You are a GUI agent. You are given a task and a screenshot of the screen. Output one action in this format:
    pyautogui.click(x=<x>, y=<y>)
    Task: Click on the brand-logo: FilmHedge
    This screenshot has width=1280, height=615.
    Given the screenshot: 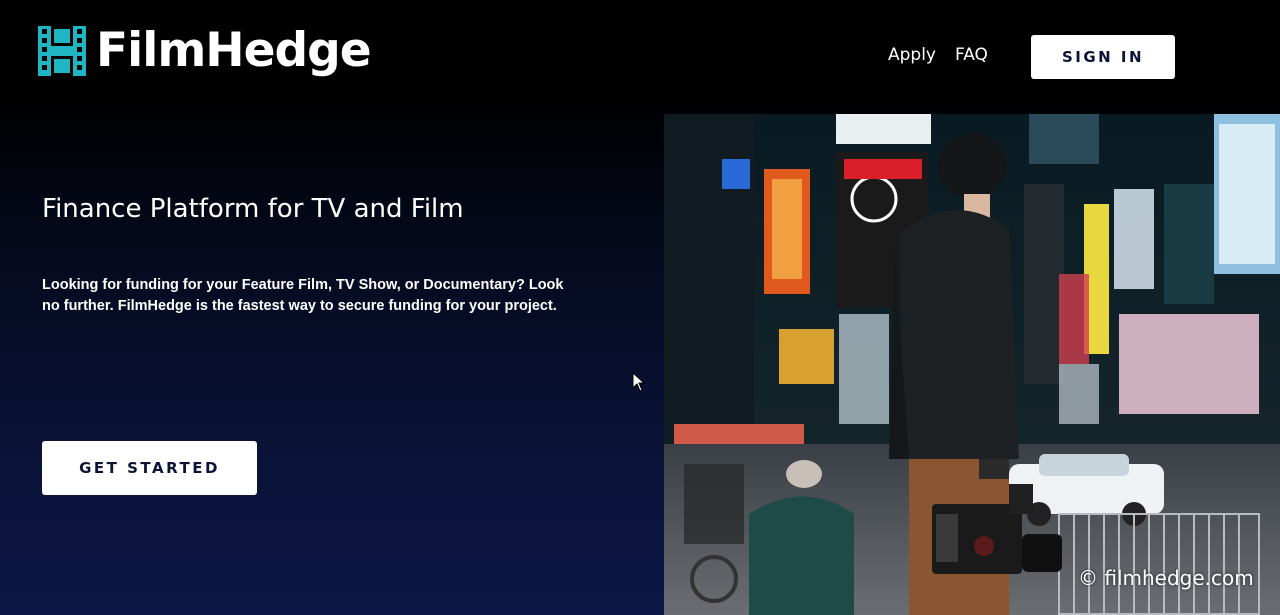 What is the action you would take?
    pyautogui.click(x=205, y=50)
    